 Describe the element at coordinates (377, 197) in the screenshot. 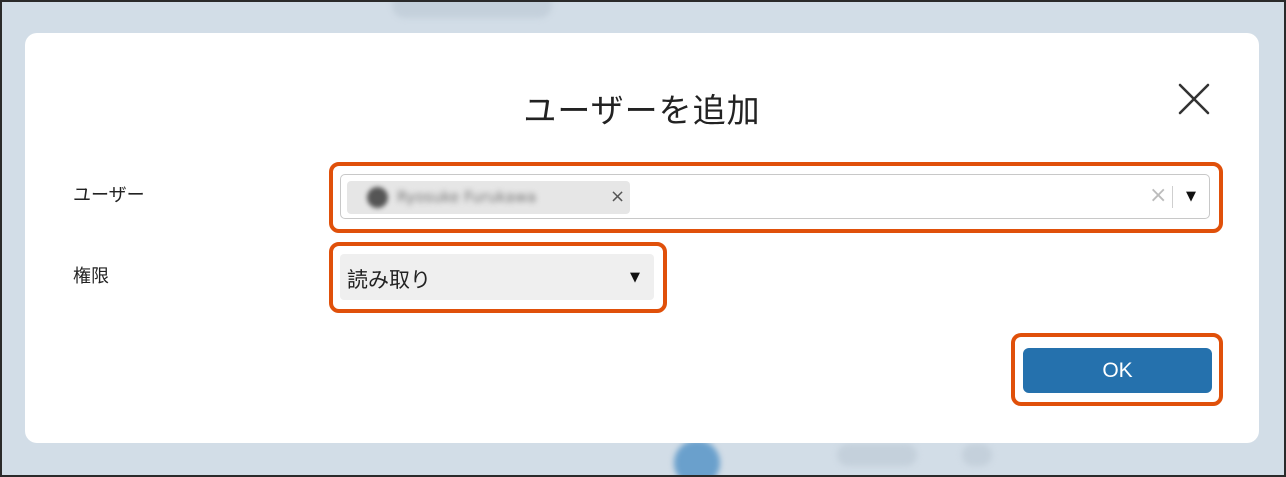

I see `user-avatar` at that location.